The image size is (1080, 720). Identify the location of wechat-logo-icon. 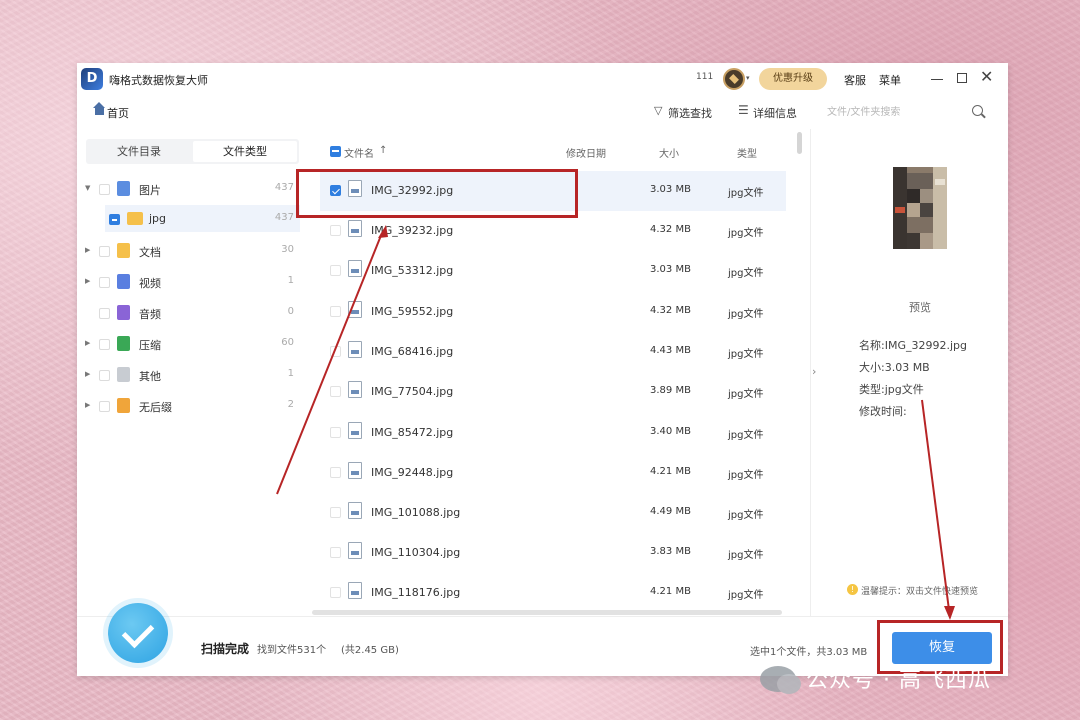
(780, 680).